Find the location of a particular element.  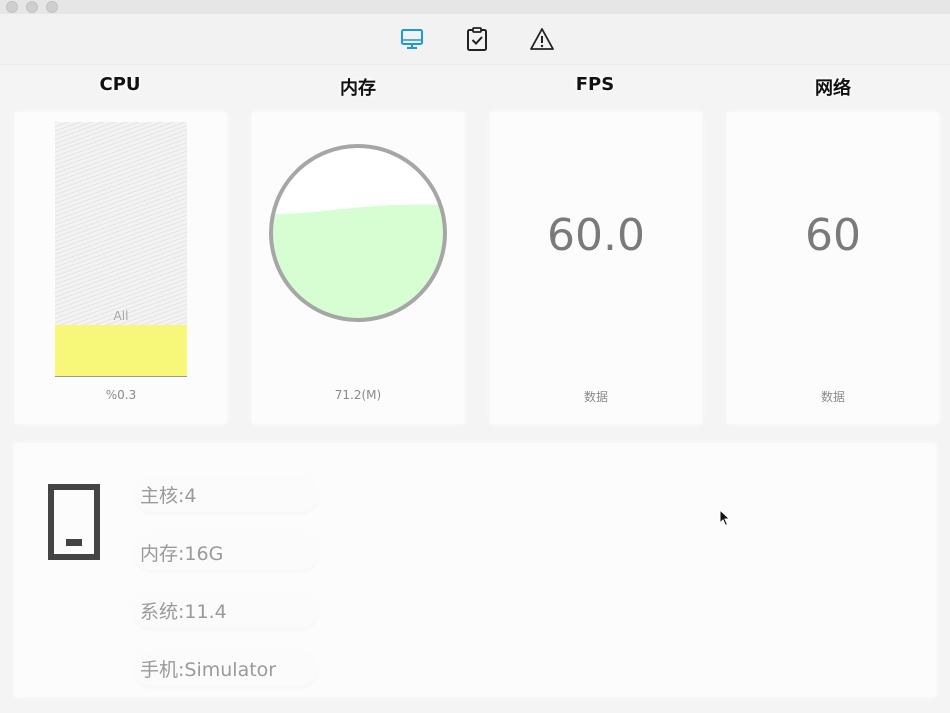

cpu-bar-label: All is located at coordinates (121, 316).